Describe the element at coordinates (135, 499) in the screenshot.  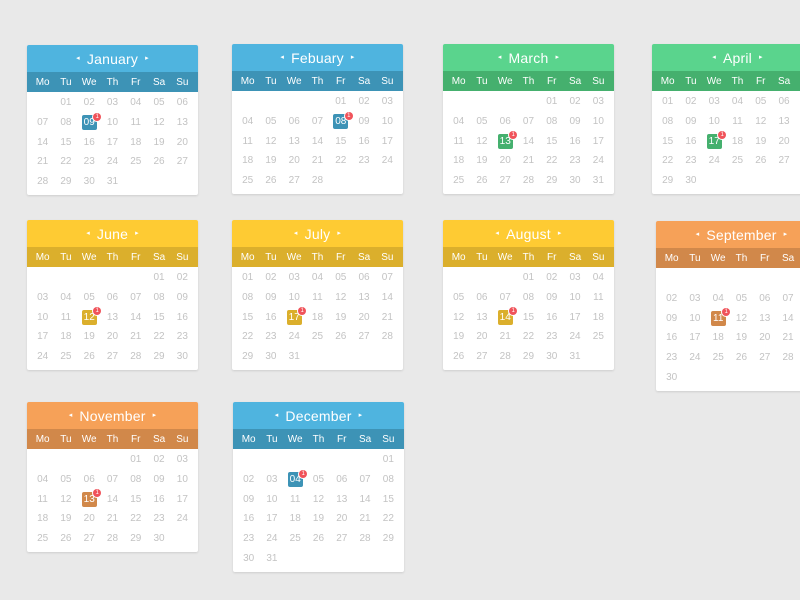
I see `day-cell: 15` at that location.